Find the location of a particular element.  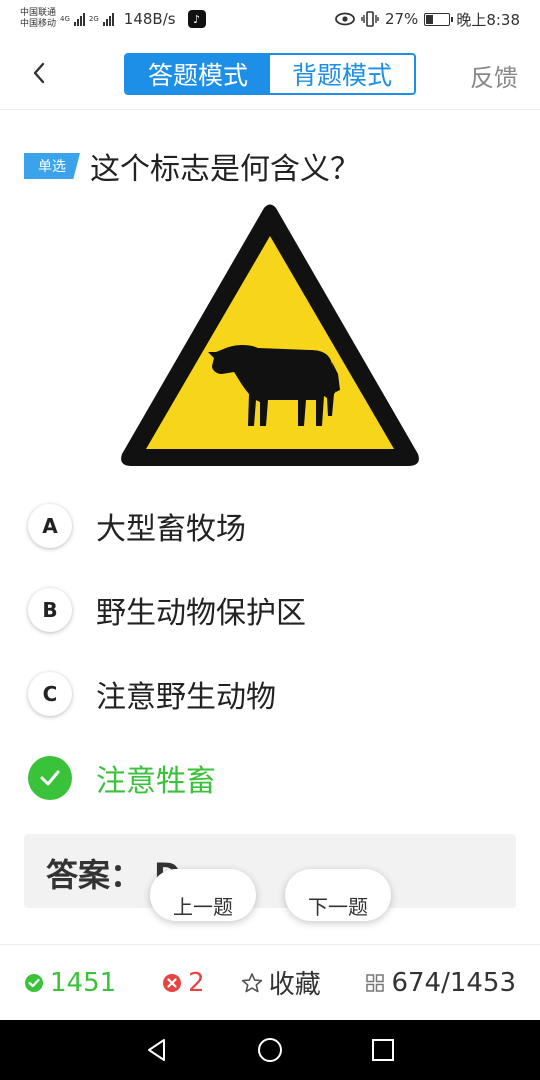

home-circle-icon is located at coordinates (270, 1050).